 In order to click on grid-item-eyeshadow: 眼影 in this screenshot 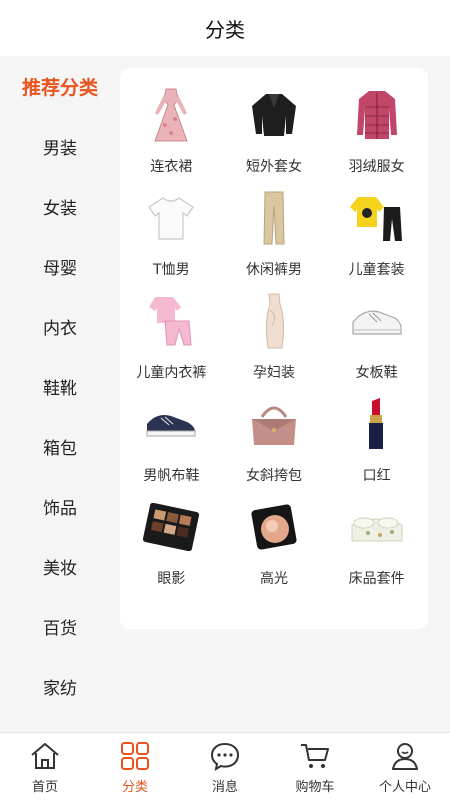, I will do `click(171, 547)`.